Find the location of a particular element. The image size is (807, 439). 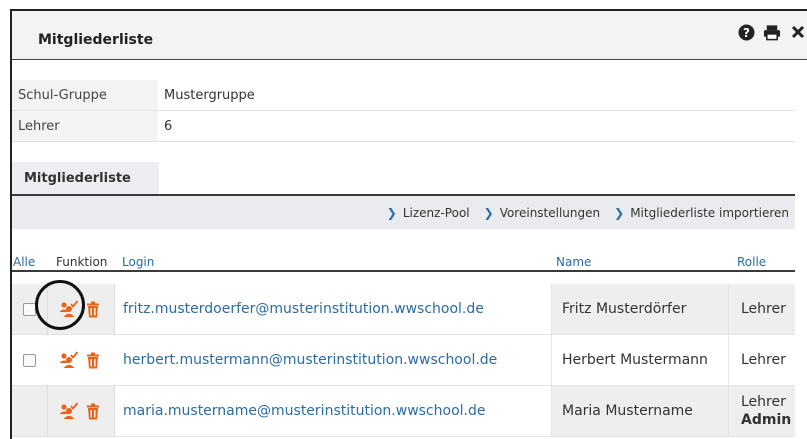

presets-link: ❯ Voreinstellungen is located at coordinates (542, 213).